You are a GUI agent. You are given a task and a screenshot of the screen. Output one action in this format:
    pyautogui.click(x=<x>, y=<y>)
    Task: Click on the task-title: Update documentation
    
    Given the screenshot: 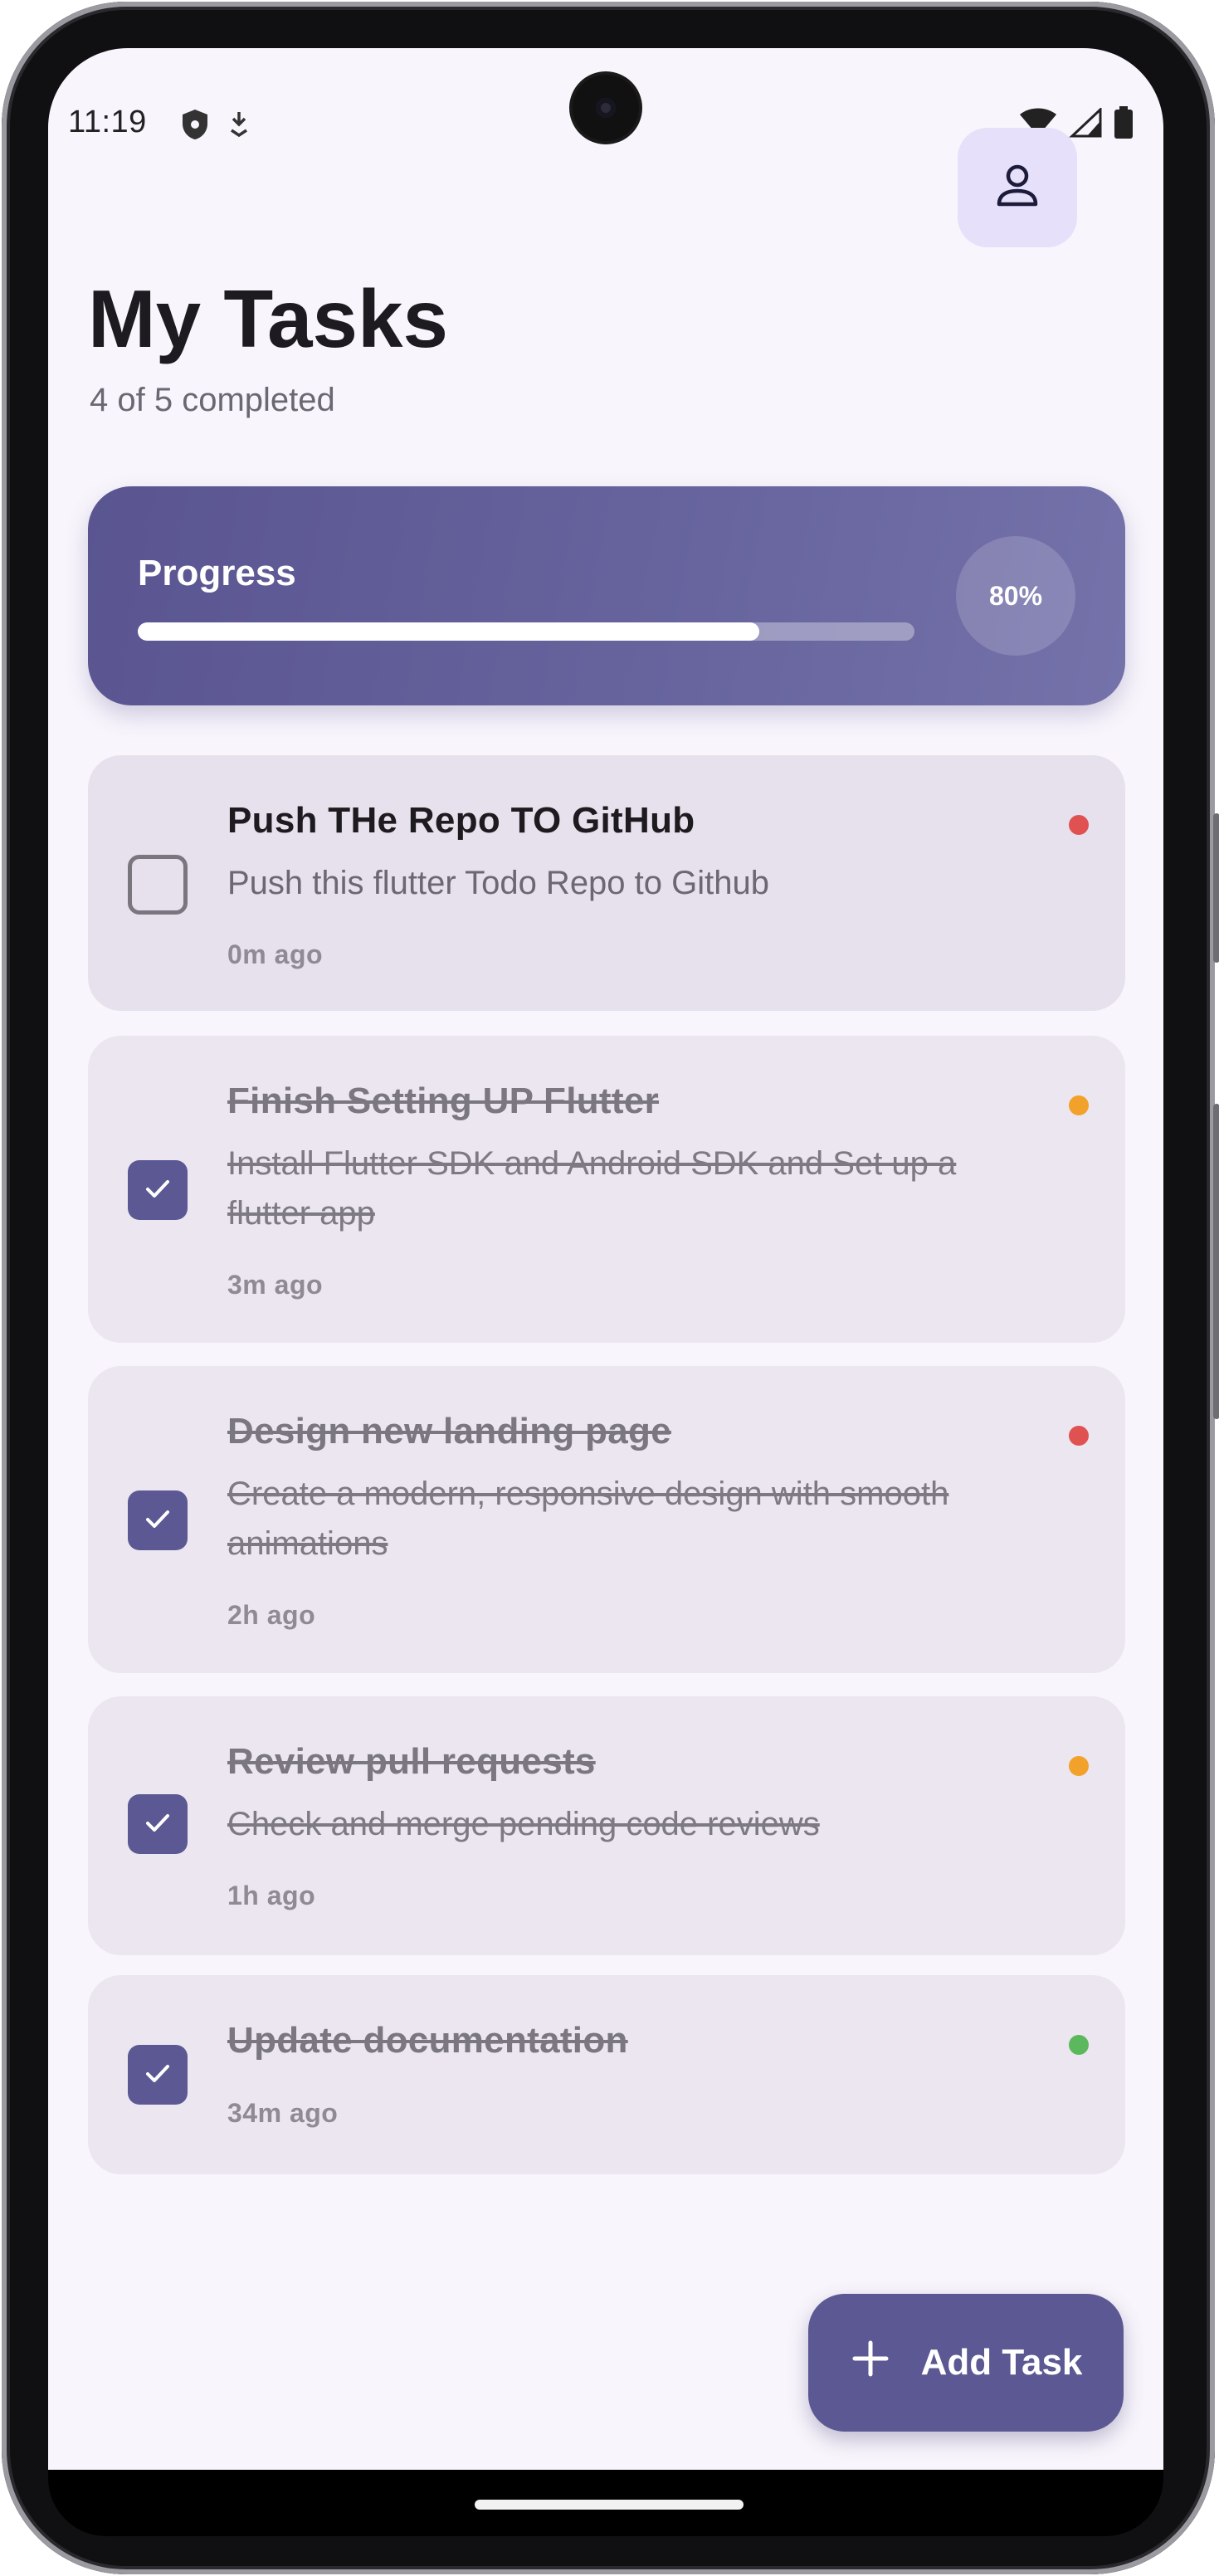 What is the action you would take?
    pyautogui.click(x=428, y=2040)
    